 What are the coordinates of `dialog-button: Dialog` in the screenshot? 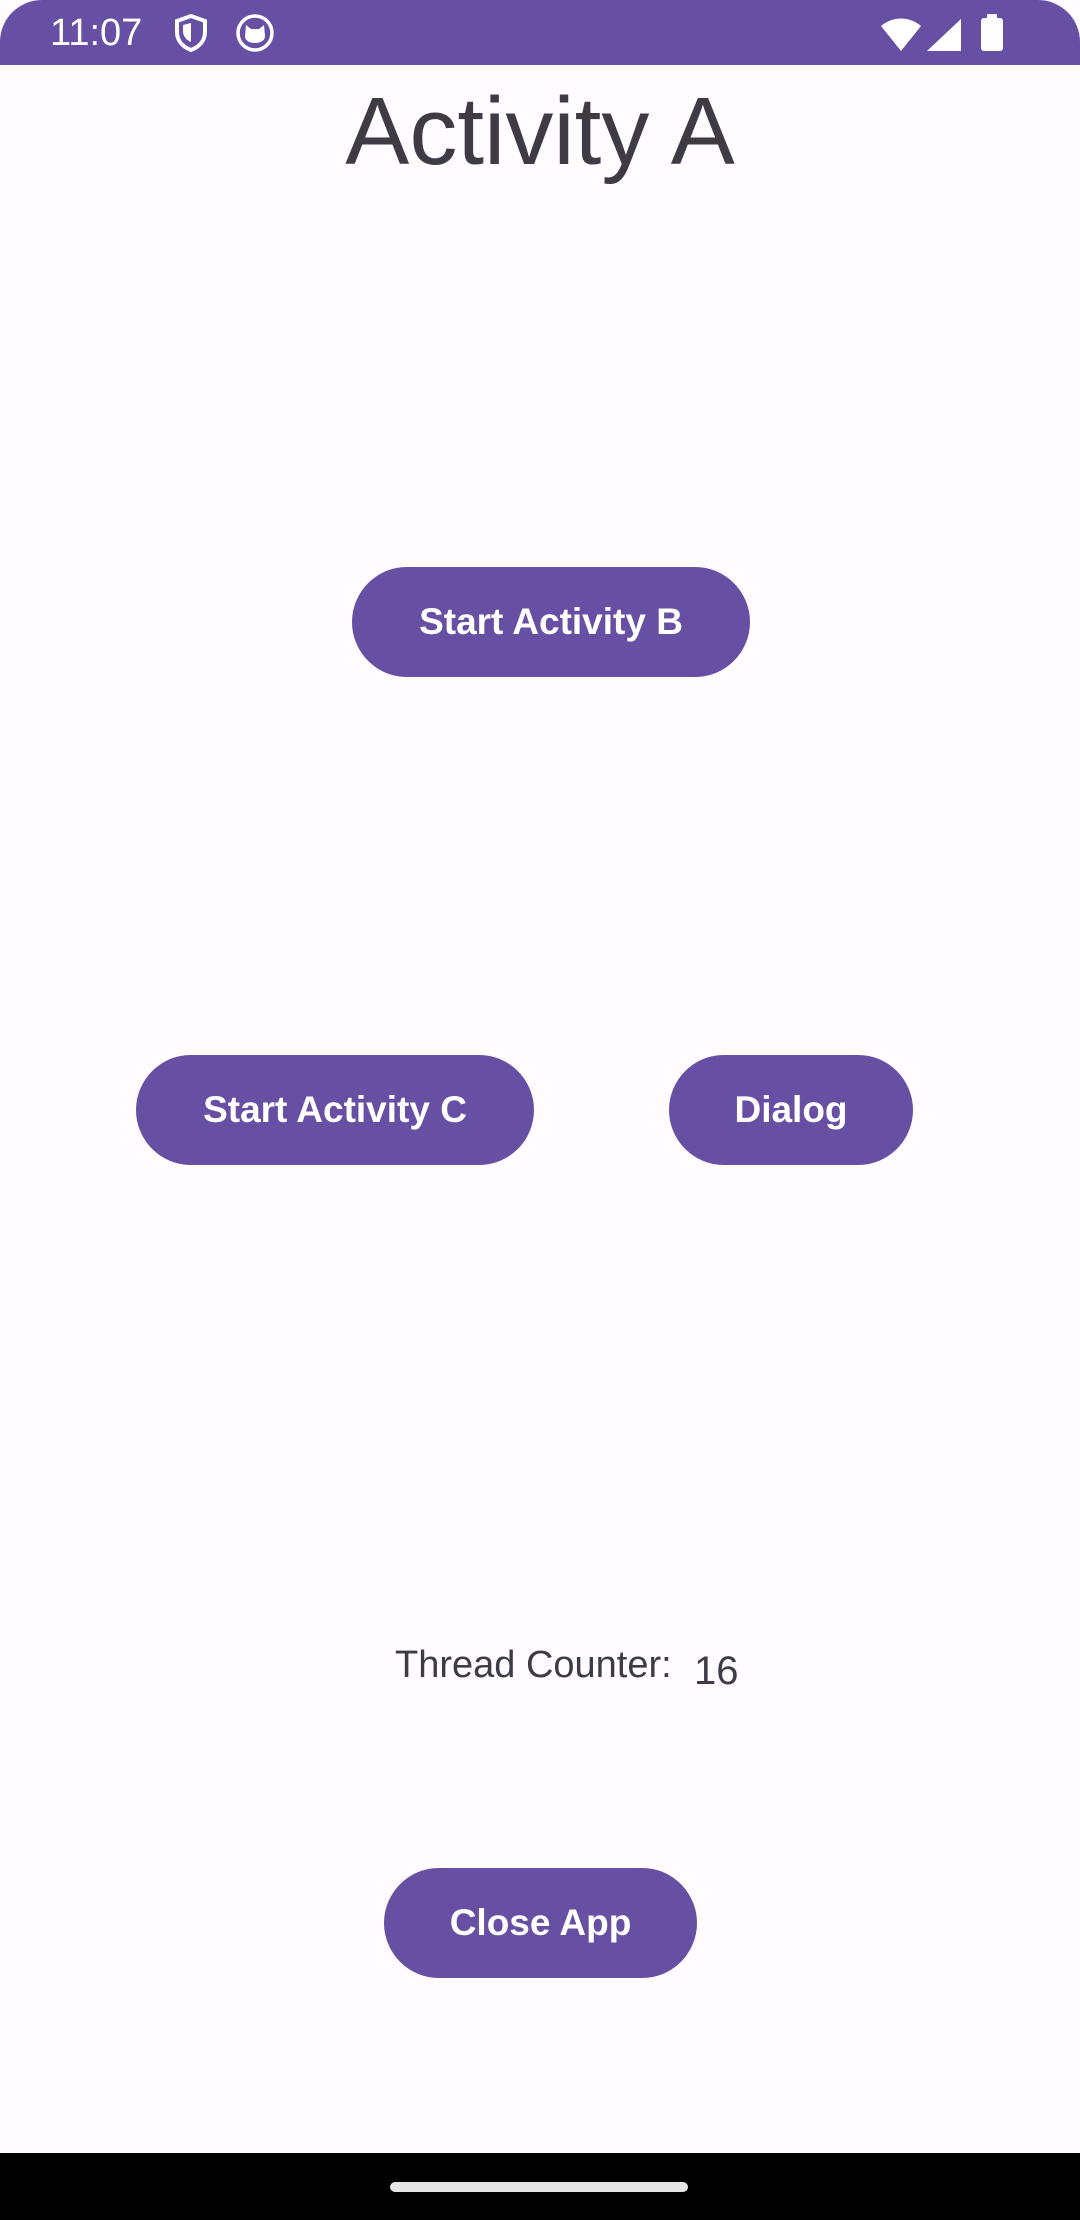 It's located at (791, 1110).